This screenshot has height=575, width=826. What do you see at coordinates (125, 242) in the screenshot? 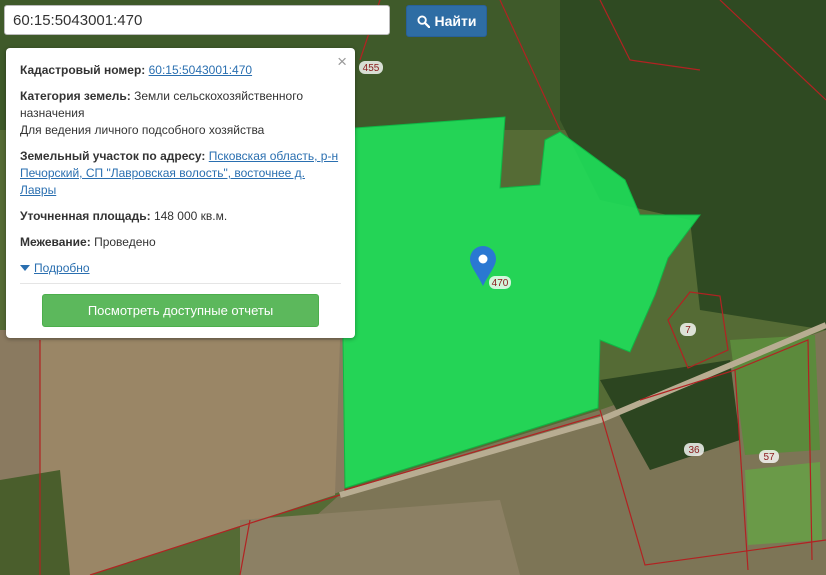
I see `survey-value: Проведено` at bounding box center [125, 242].